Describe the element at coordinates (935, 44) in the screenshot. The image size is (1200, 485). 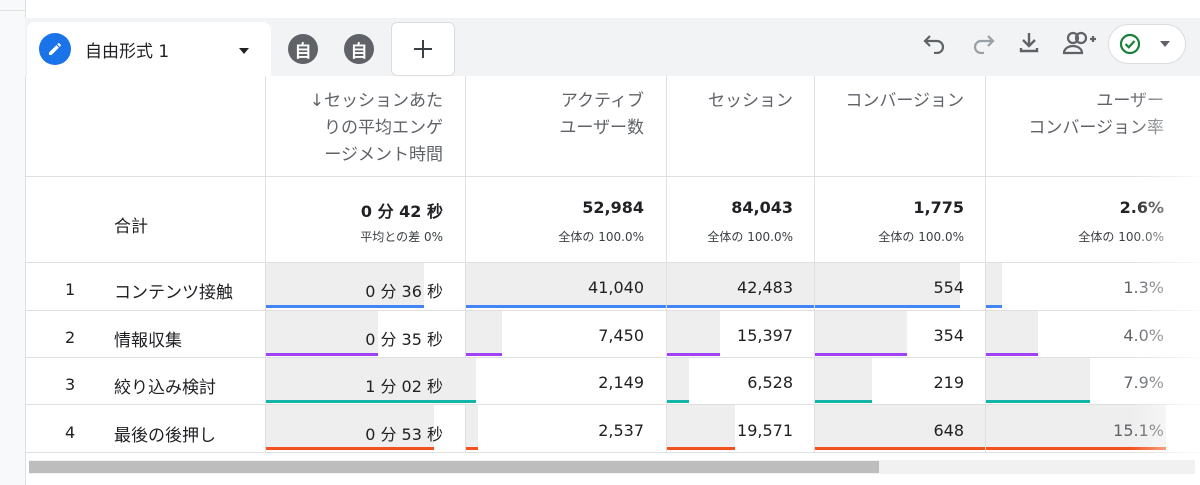
I see `undo-icon` at that location.